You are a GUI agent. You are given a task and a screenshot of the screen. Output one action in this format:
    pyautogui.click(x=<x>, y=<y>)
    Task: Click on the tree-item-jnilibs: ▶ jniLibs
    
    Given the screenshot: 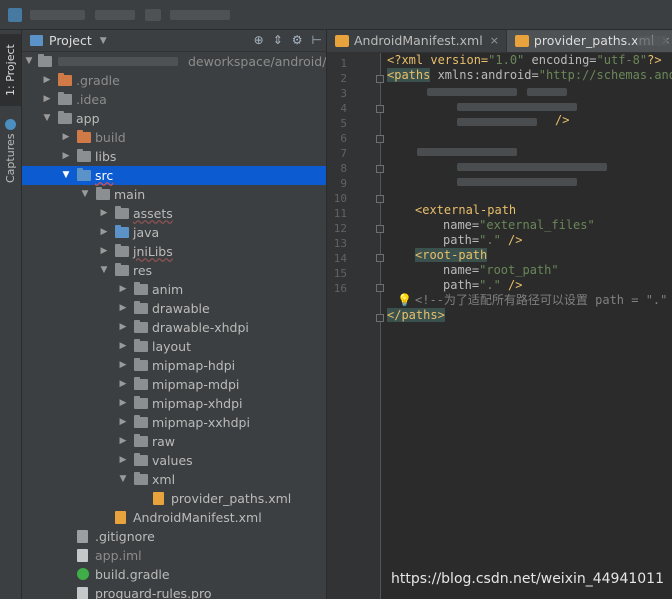 What is the action you would take?
    pyautogui.click(x=174, y=251)
    